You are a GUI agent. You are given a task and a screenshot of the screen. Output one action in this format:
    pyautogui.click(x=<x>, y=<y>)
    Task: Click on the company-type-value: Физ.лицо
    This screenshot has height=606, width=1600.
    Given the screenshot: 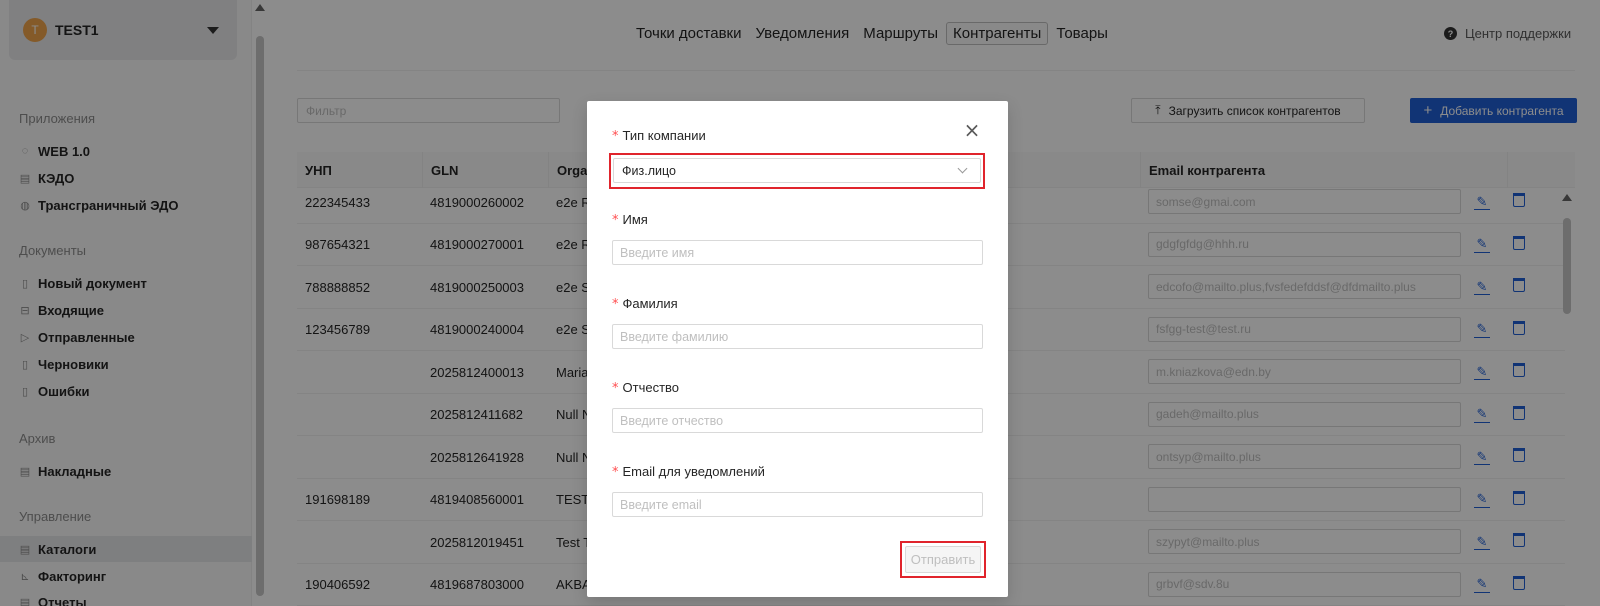 What is the action you would take?
    pyautogui.click(x=649, y=170)
    